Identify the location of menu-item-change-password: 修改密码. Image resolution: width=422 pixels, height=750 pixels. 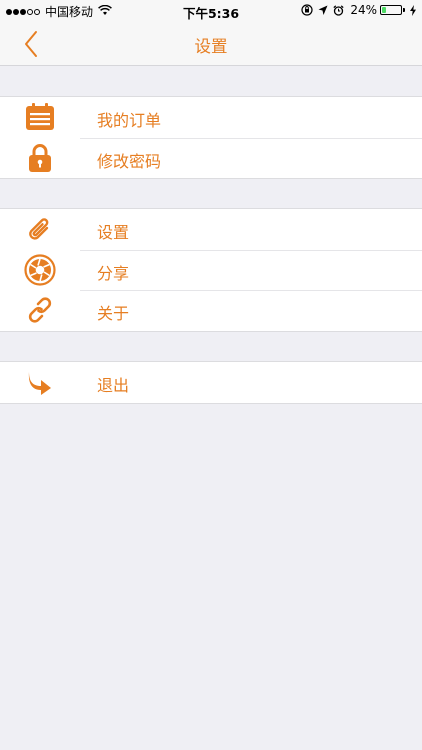
(211, 158).